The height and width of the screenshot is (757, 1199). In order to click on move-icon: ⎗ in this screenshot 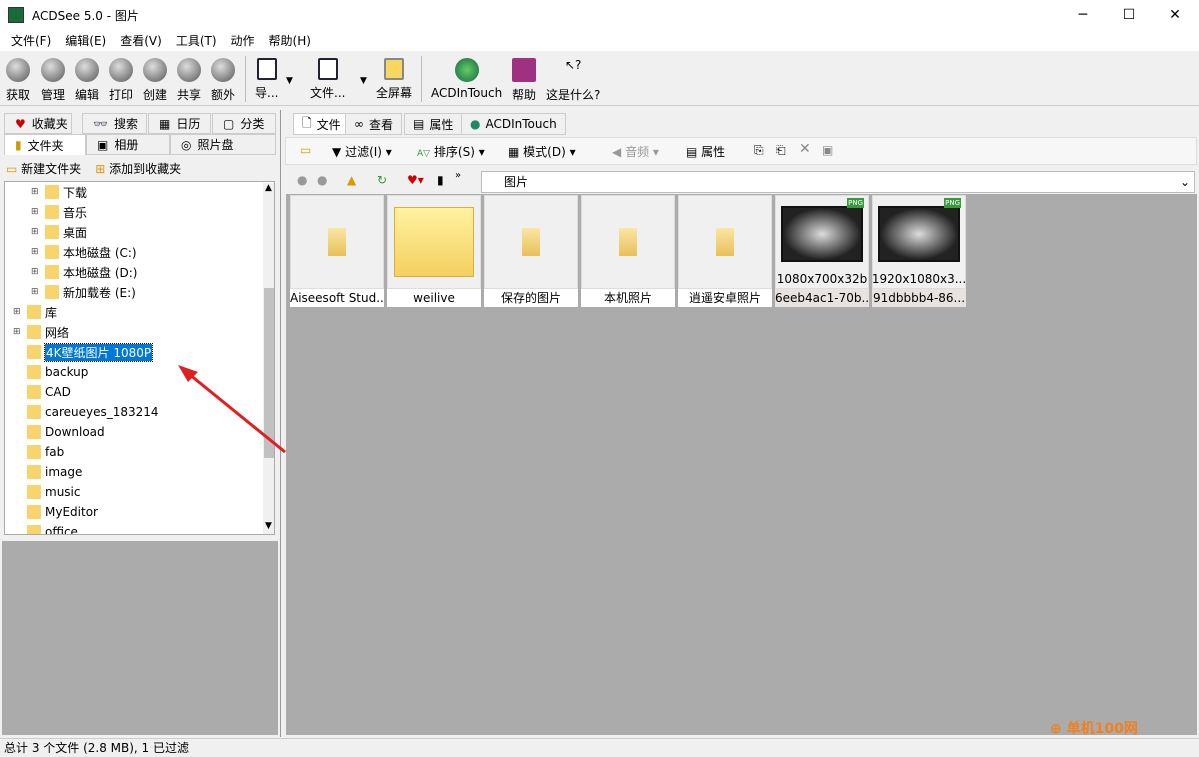, I will do `click(781, 150)`.